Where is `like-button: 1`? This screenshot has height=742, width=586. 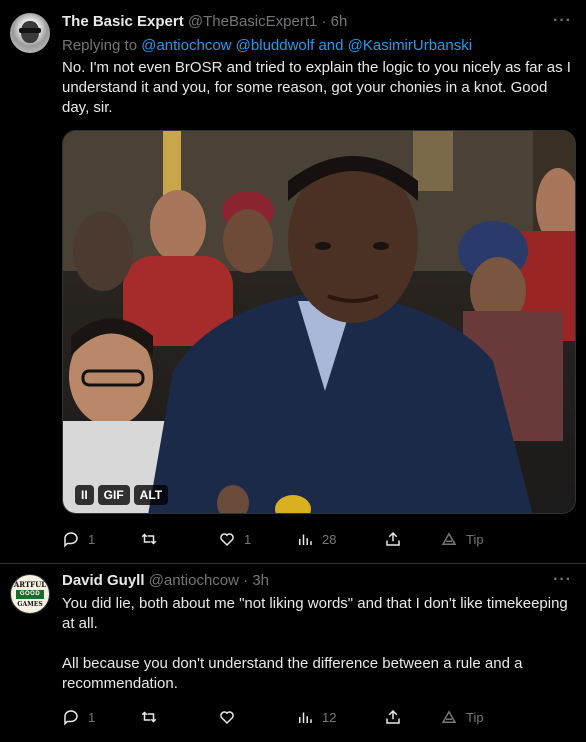
like-button: 1 is located at coordinates (234, 539).